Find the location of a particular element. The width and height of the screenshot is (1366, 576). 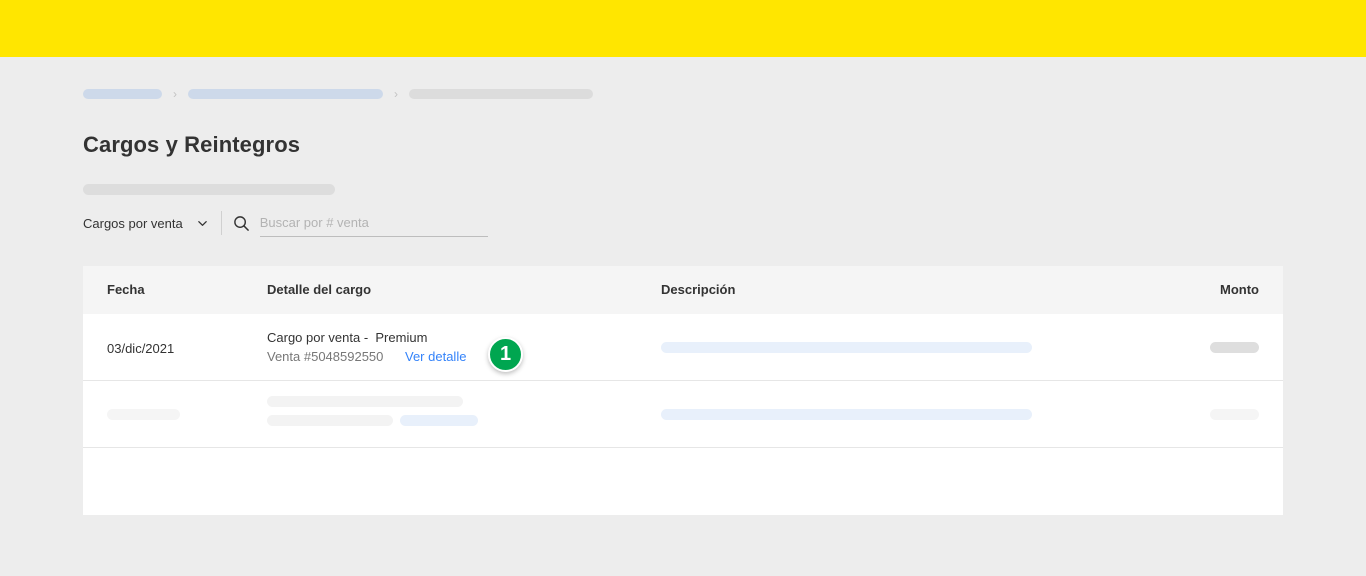

date-placeholder is located at coordinates (143, 414).